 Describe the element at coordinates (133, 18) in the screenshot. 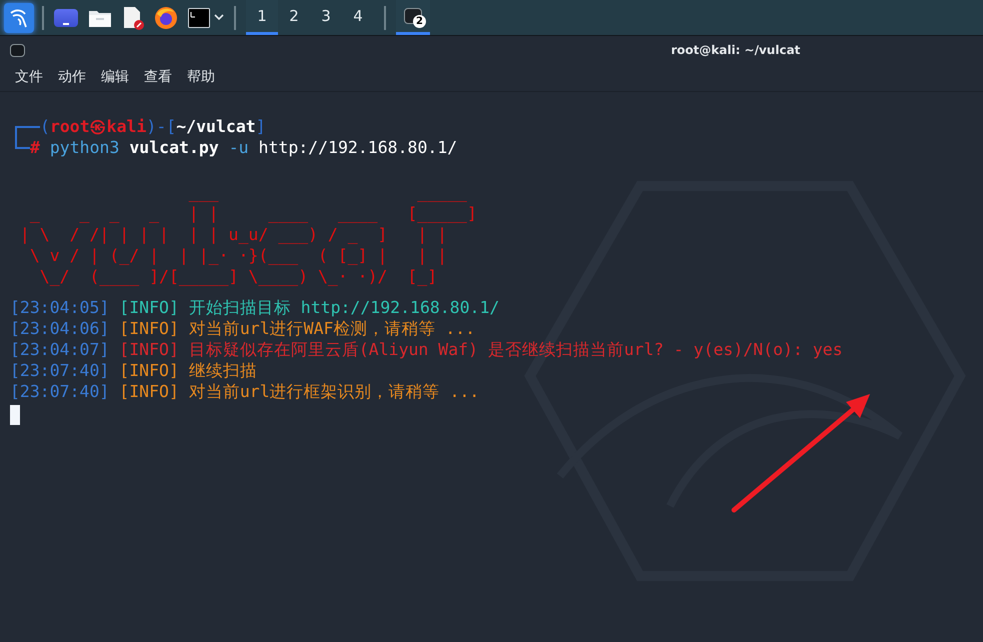

I see `document-icon` at that location.